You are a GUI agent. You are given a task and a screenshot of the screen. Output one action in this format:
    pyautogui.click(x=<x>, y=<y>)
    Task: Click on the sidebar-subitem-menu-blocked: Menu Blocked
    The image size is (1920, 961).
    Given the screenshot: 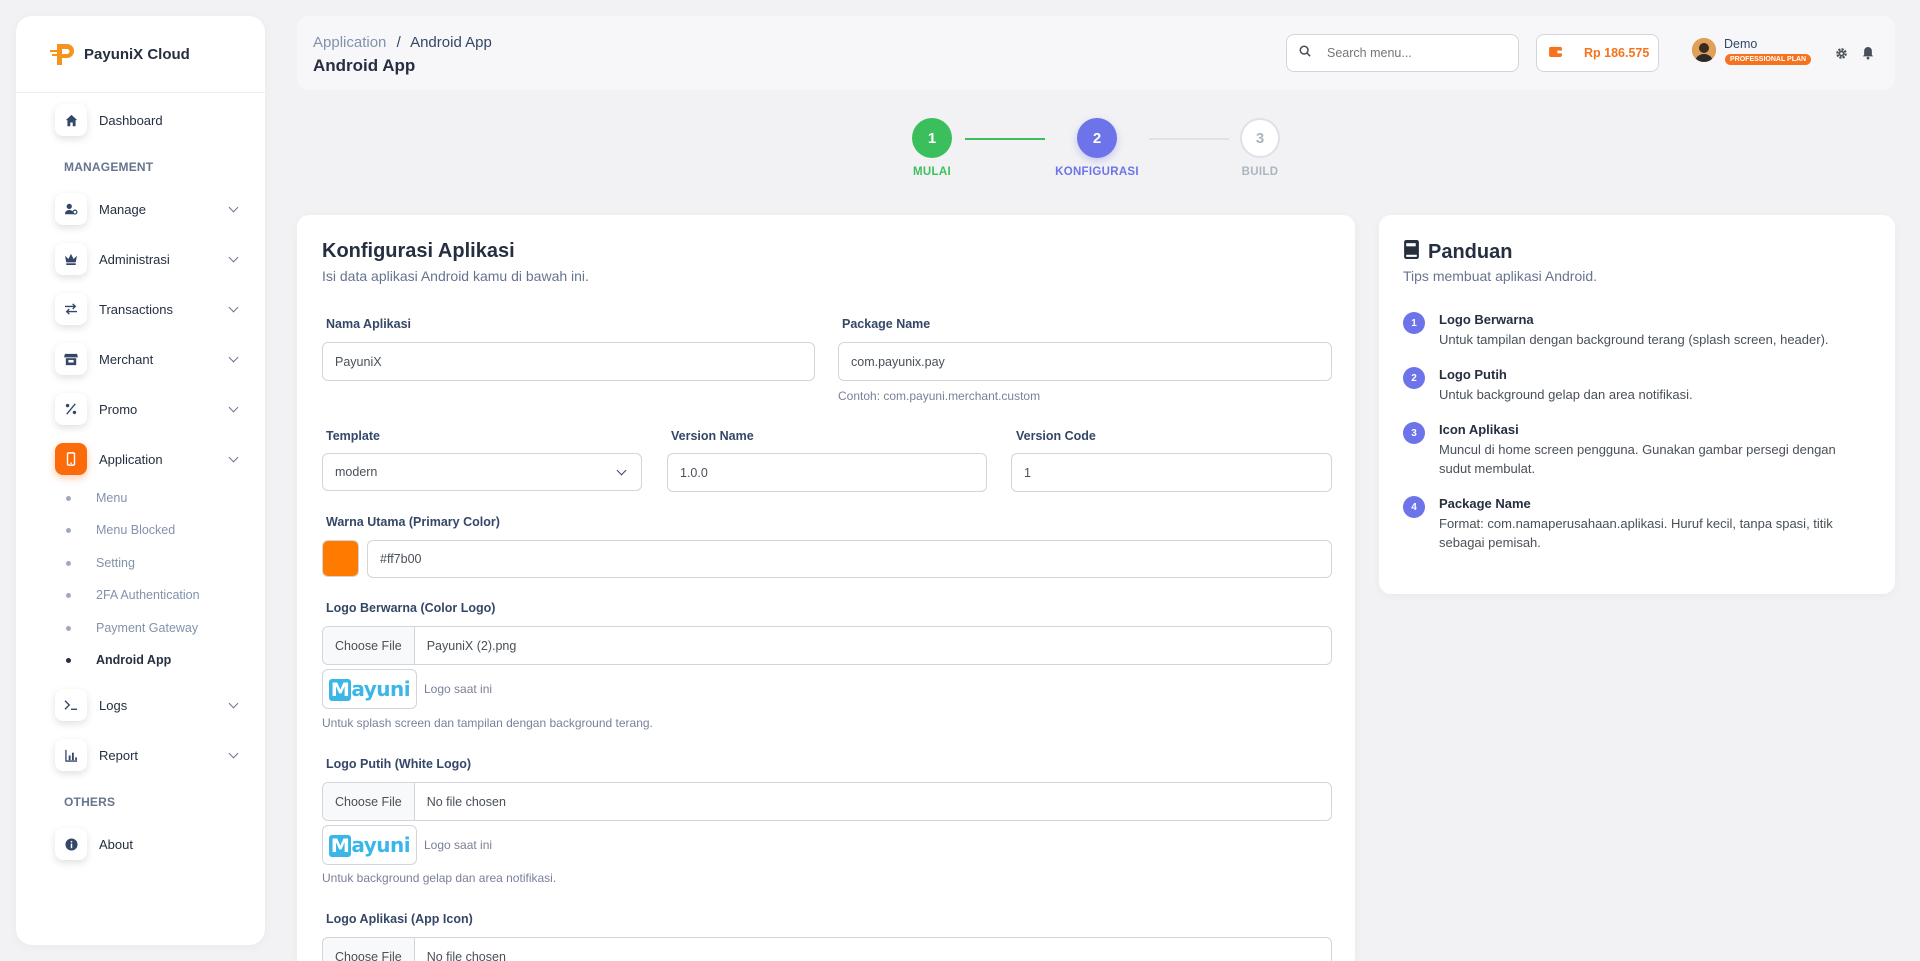 What is the action you would take?
    pyautogui.click(x=120, y=530)
    